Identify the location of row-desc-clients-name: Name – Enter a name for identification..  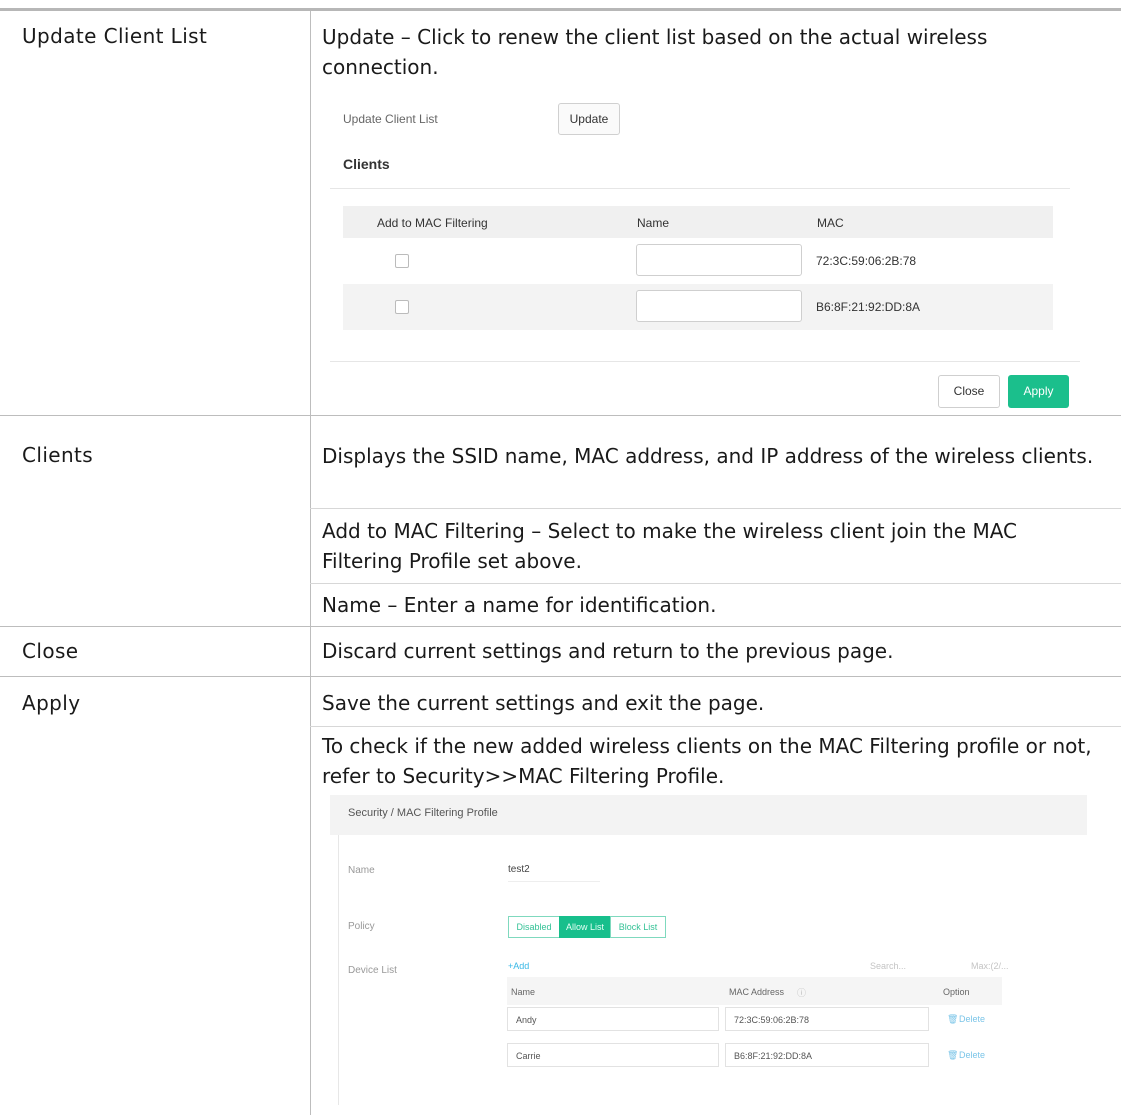
(712, 605).